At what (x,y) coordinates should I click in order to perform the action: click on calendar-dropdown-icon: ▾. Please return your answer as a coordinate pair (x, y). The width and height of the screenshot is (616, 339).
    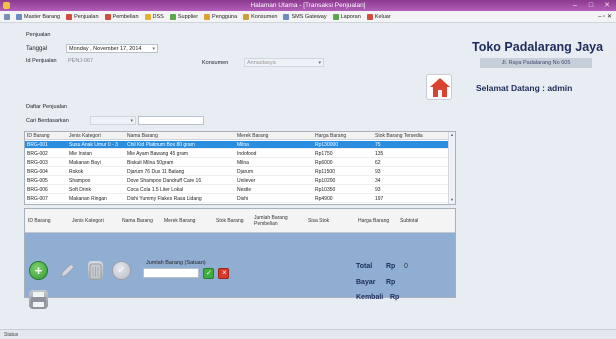
    Looking at the image, I should click on (153, 49).